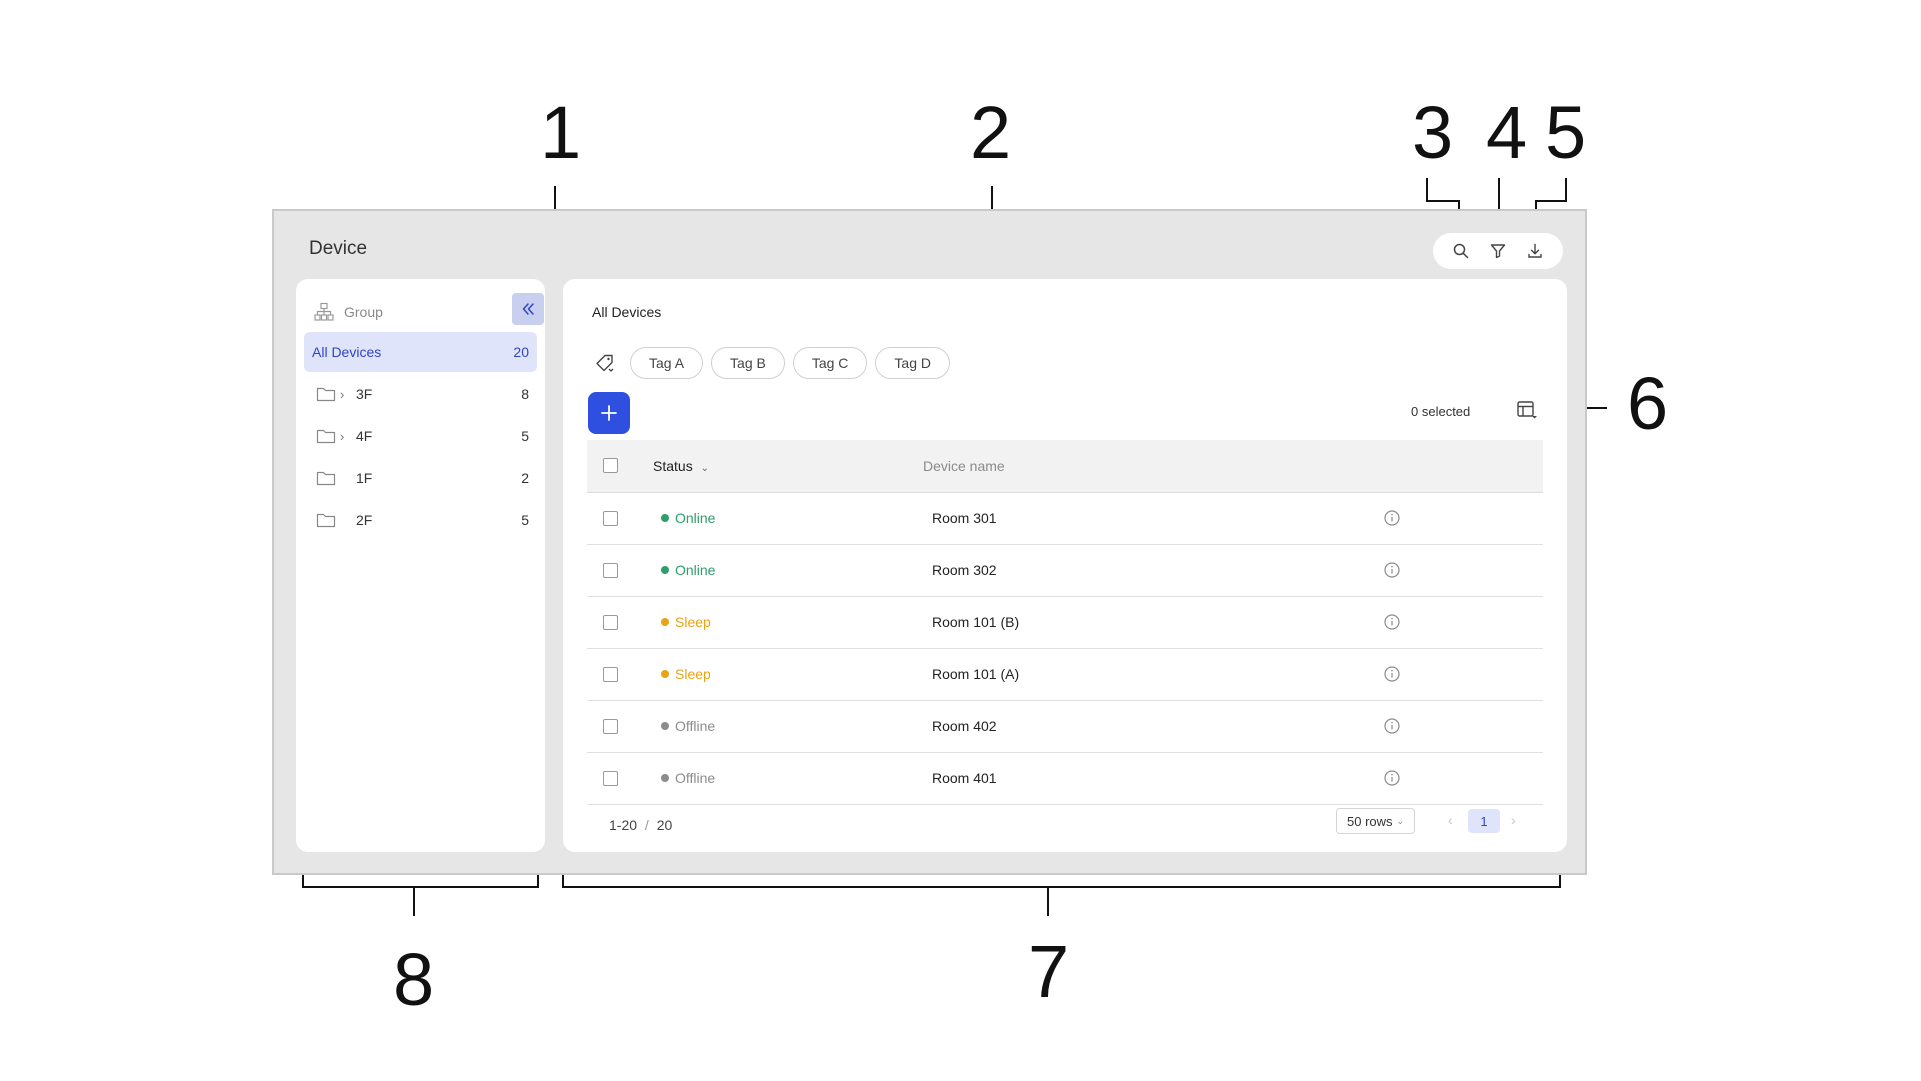 The image size is (1921, 1081). What do you see at coordinates (1049, 971) in the screenshot?
I see `callout-7: 7` at bounding box center [1049, 971].